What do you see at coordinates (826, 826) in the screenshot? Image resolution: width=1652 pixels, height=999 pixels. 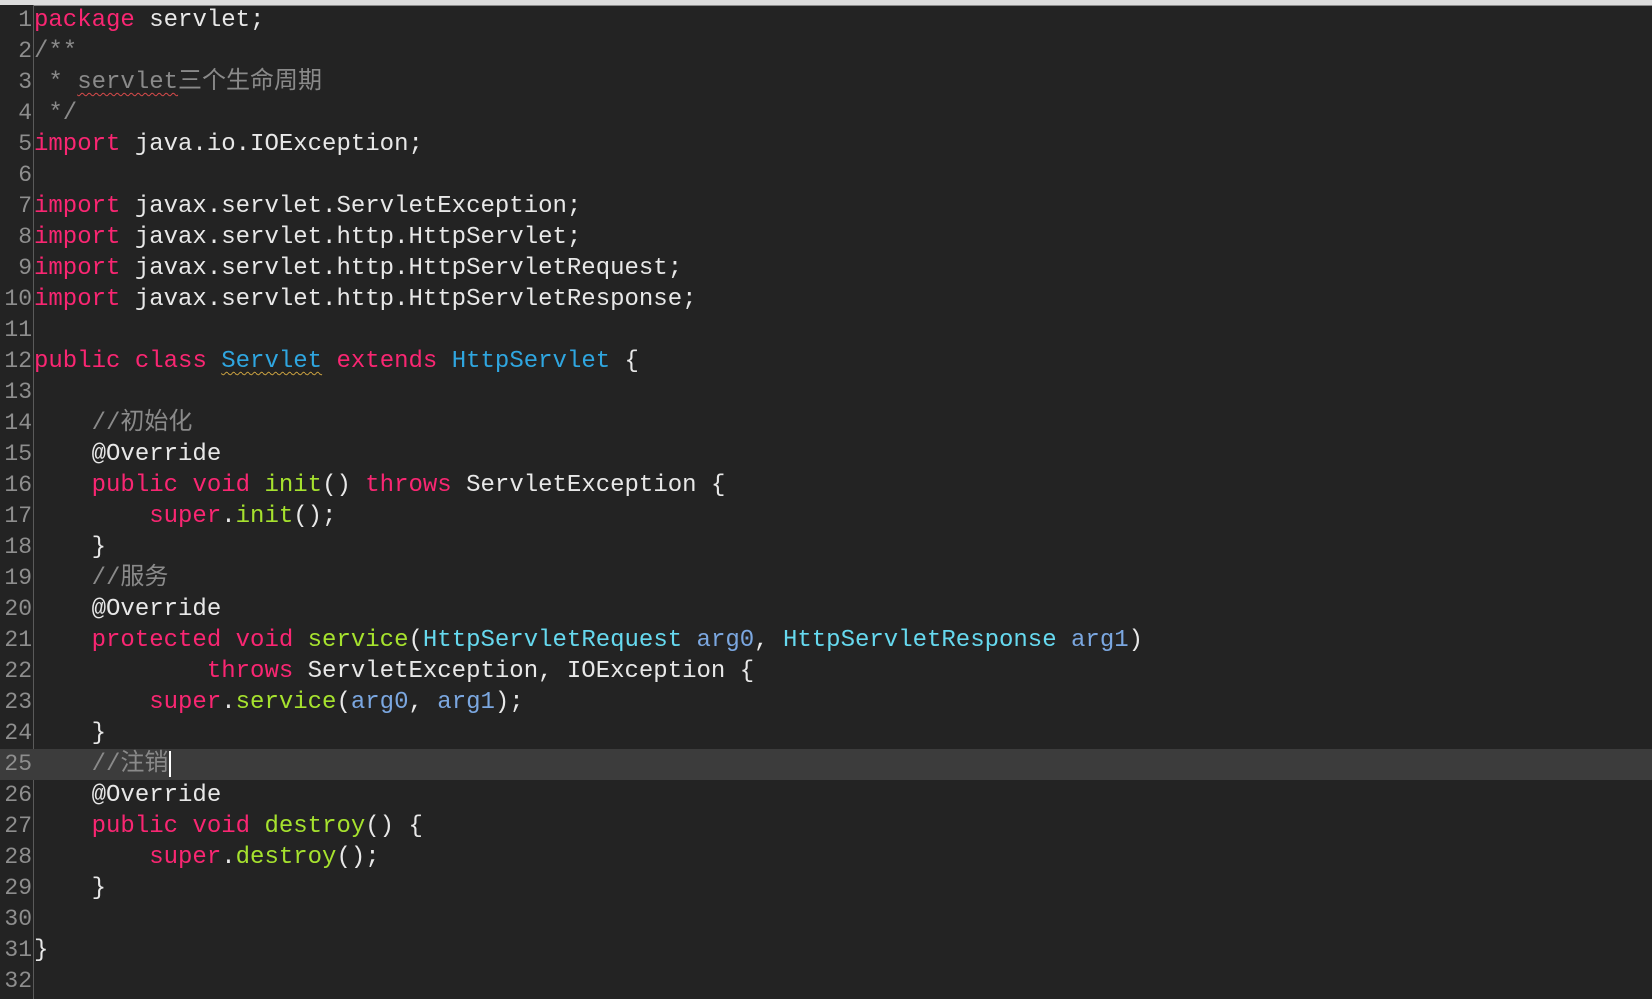 I see `code-line: 27 public void destroy() {` at bounding box center [826, 826].